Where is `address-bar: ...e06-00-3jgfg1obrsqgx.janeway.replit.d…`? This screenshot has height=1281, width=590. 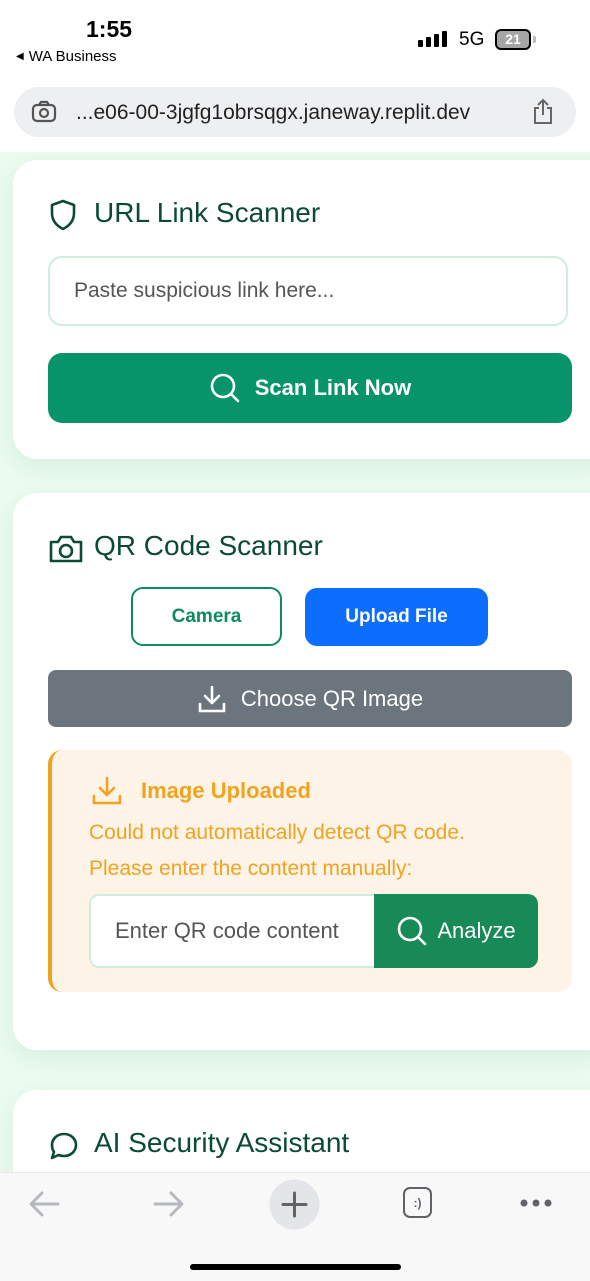 address-bar: ...e06-00-3jgfg1obrsqgx.janeway.replit.d… is located at coordinates (295, 112).